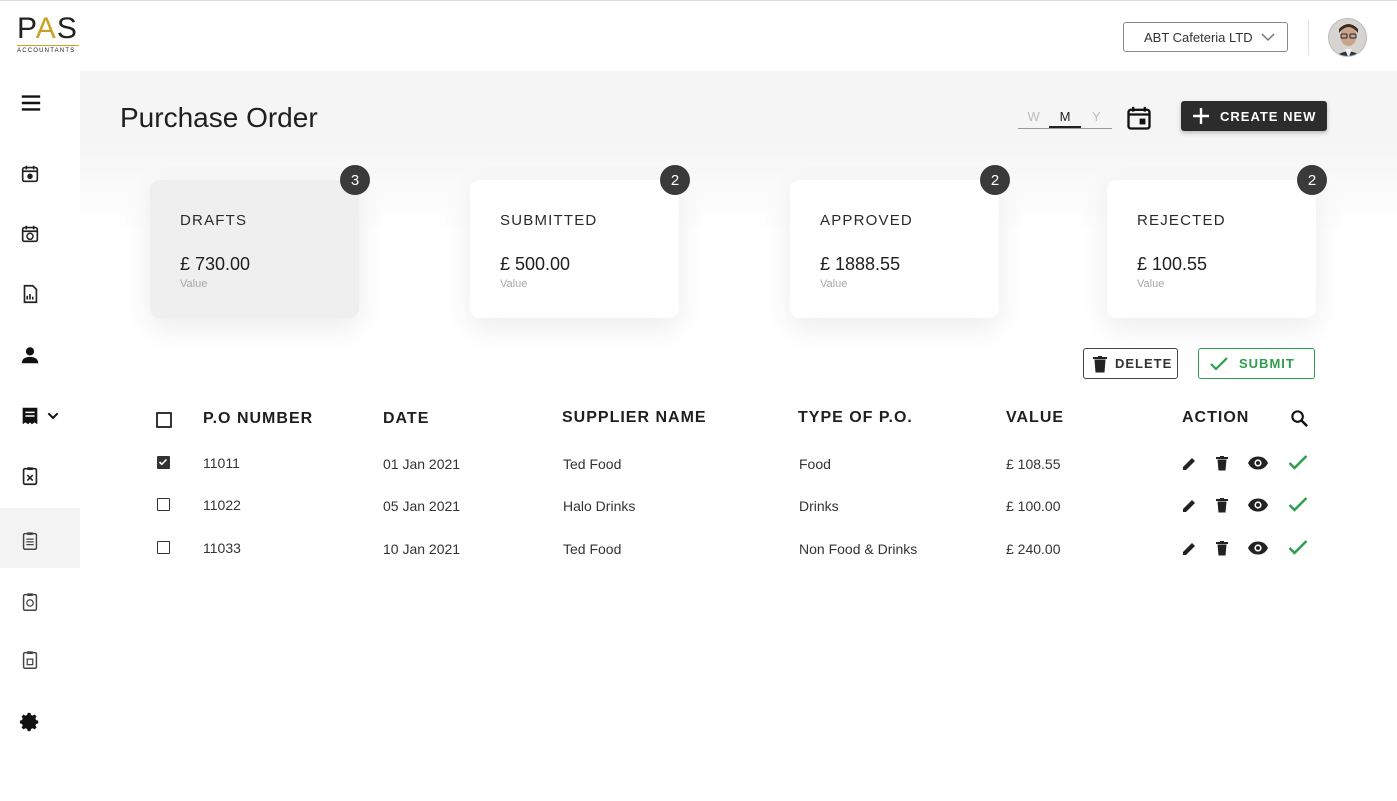  What do you see at coordinates (30, 541) in the screenshot?
I see `clipboard-list-icon` at bounding box center [30, 541].